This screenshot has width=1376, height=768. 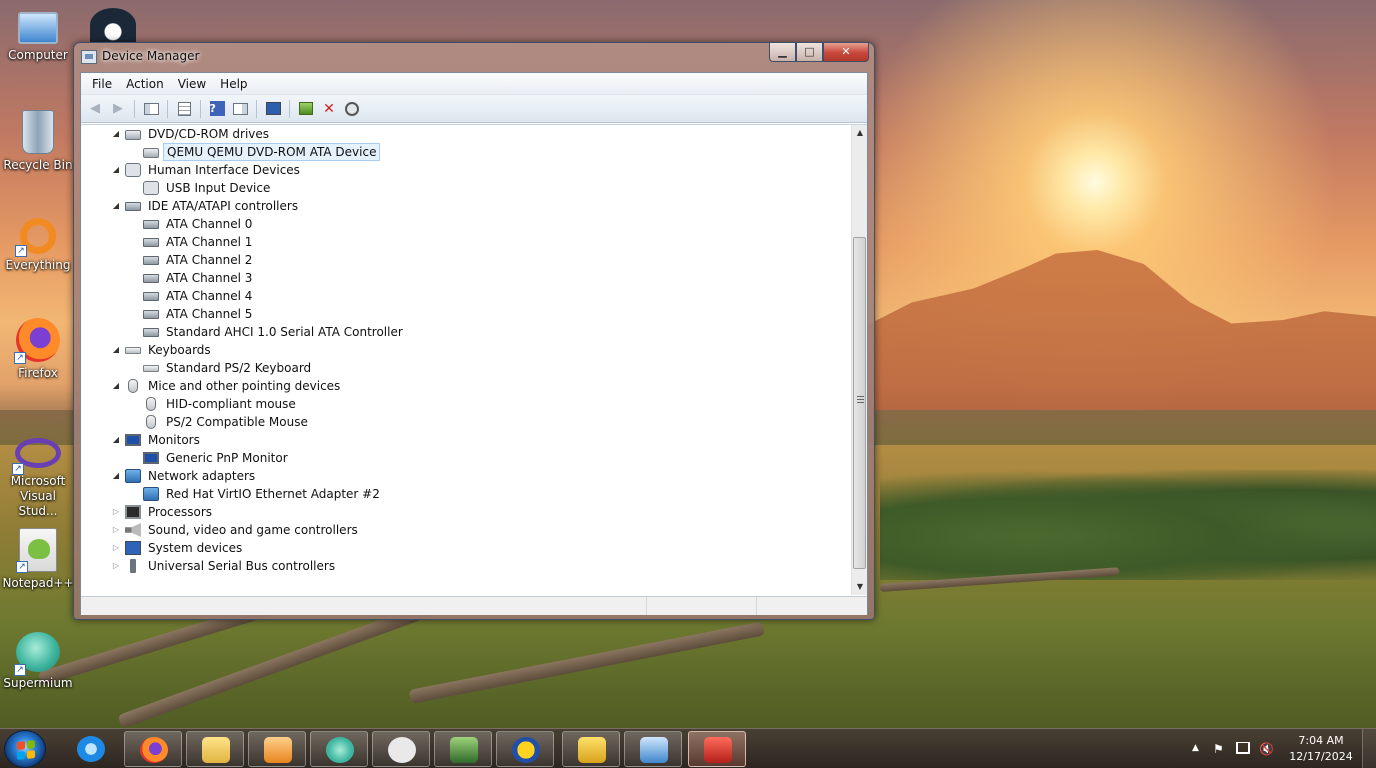 What do you see at coordinates (1195, 748) in the screenshot?
I see `show-hidden-icons-icon: ▲` at bounding box center [1195, 748].